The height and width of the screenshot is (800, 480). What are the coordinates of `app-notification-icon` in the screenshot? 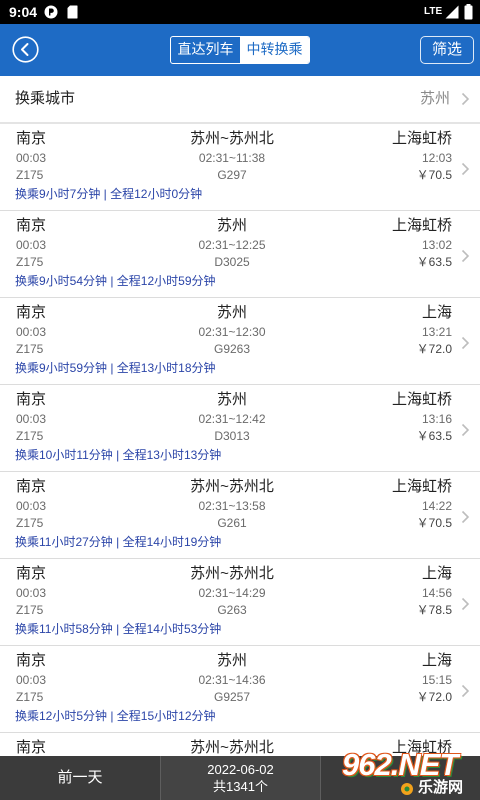 It's located at (51, 12).